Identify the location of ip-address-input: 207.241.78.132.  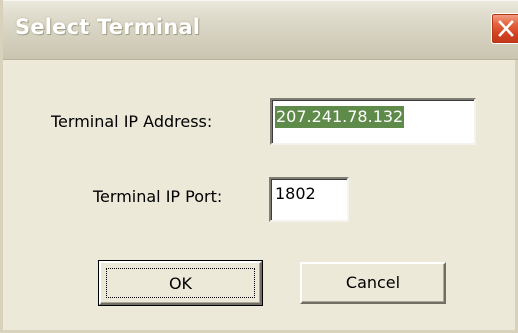
(373, 121).